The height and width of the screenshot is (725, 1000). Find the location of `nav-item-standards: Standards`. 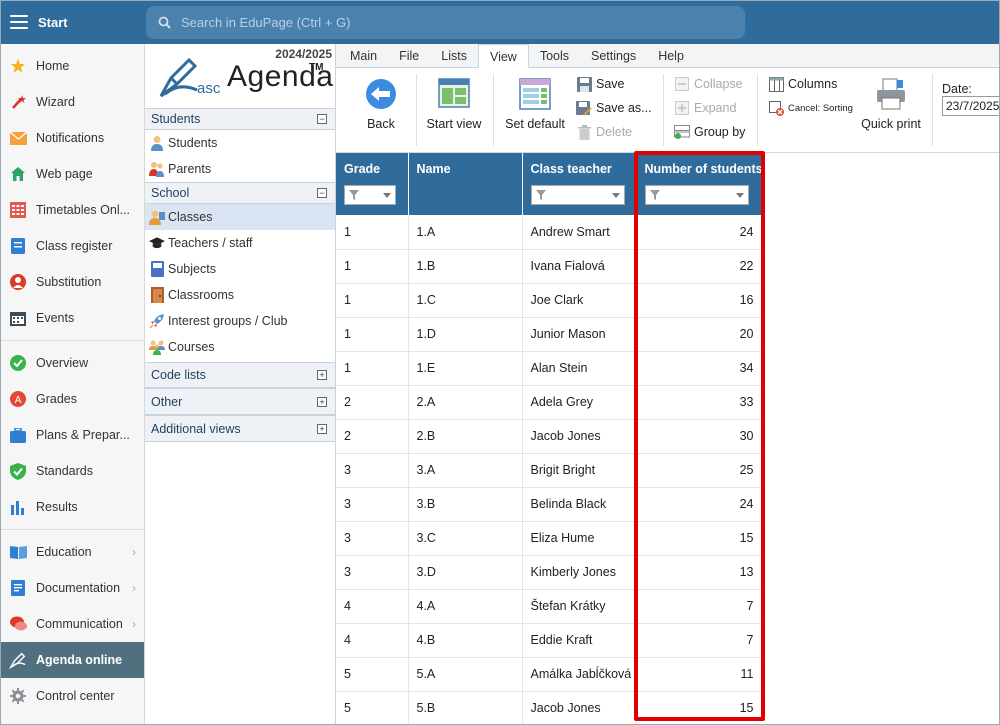

nav-item-standards: Standards is located at coordinates (72, 471).